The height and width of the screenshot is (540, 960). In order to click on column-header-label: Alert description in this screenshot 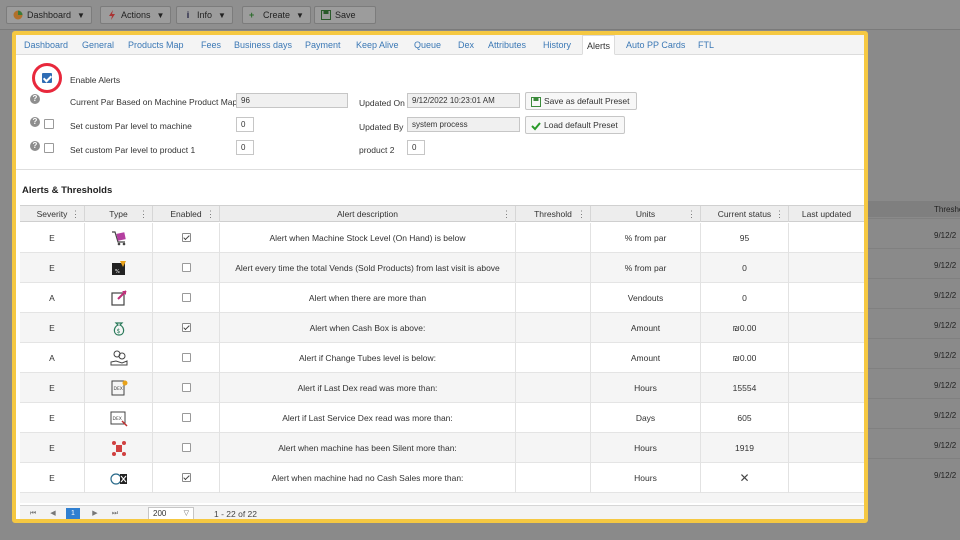, I will do `click(367, 214)`.